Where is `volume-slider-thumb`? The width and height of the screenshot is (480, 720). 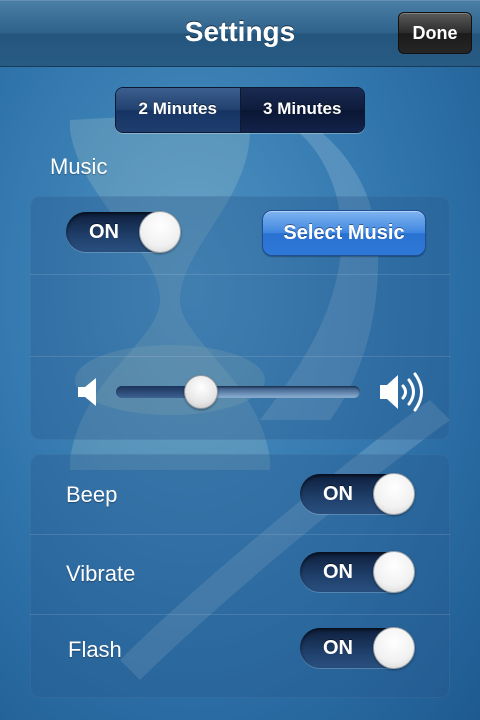 volume-slider-thumb is located at coordinates (200, 392).